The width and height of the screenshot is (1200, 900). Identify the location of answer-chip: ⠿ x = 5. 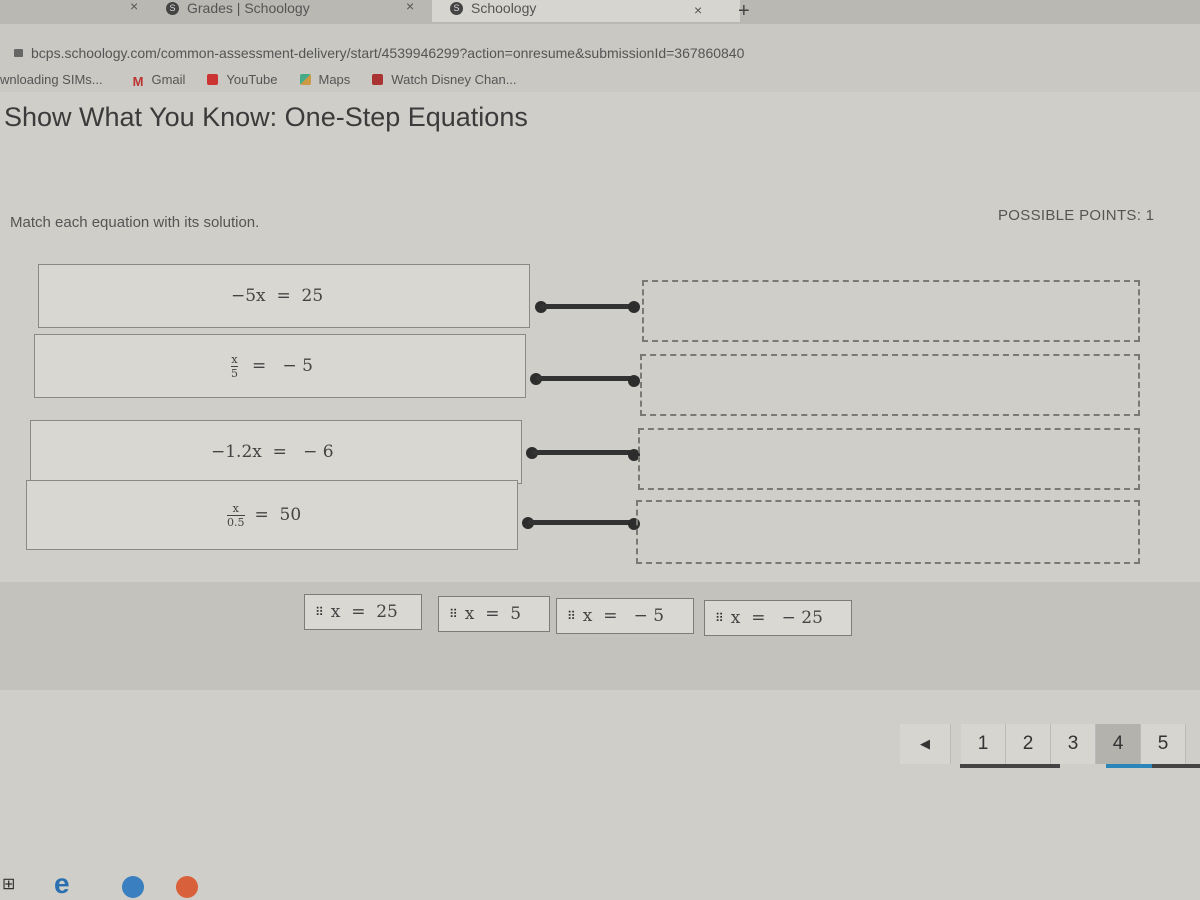
(494, 614).